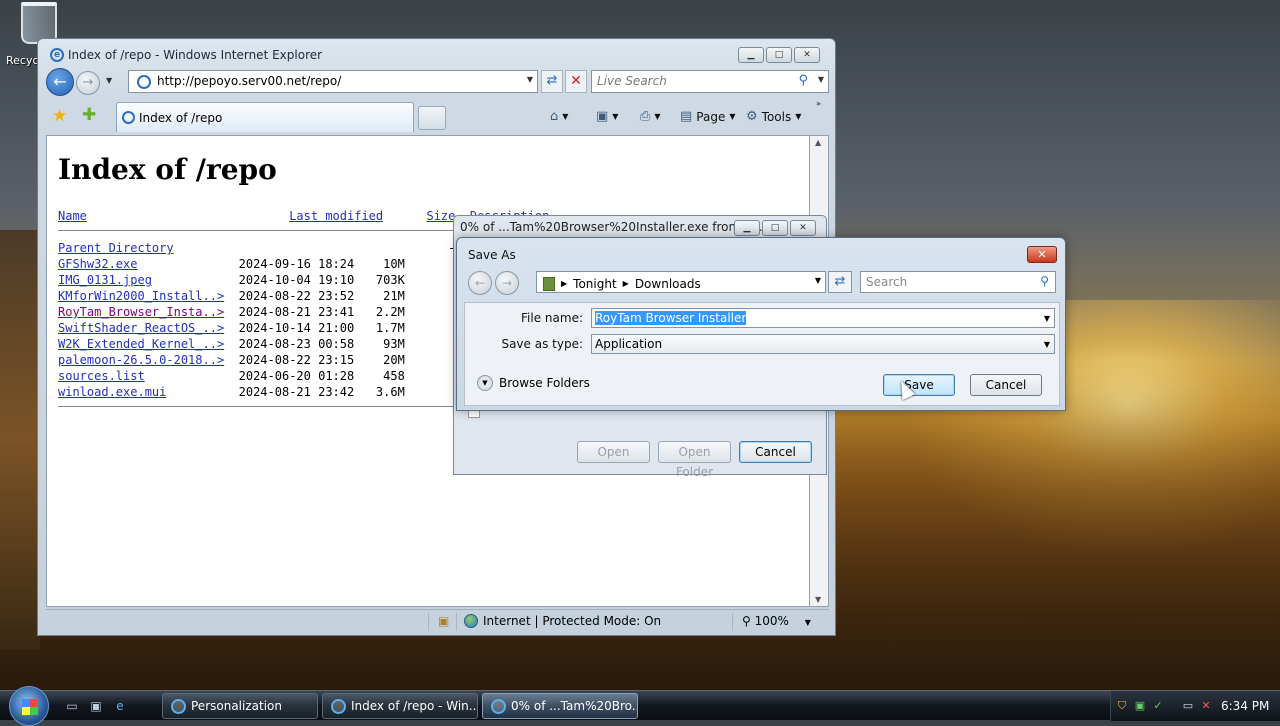 This screenshot has width=1280, height=726. I want to click on file-name-field: RoyTam Browser Installer ▼, so click(823, 318).